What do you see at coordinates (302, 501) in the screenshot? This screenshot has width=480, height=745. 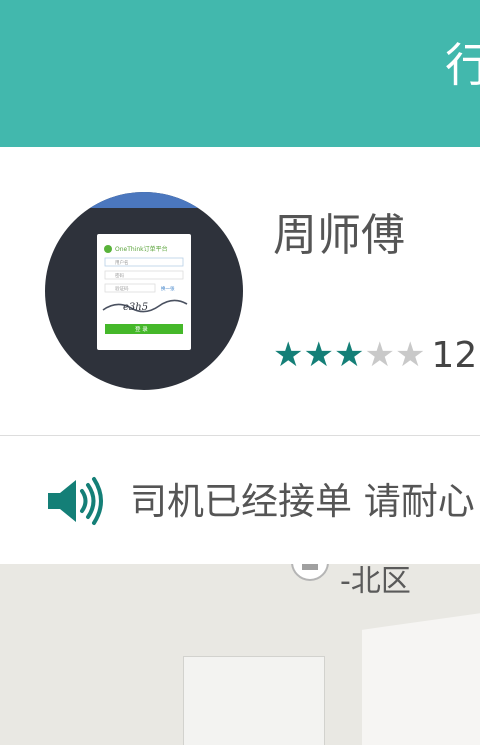 I see `status-message: 司机已经接单 请耐心` at bounding box center [302, 501].